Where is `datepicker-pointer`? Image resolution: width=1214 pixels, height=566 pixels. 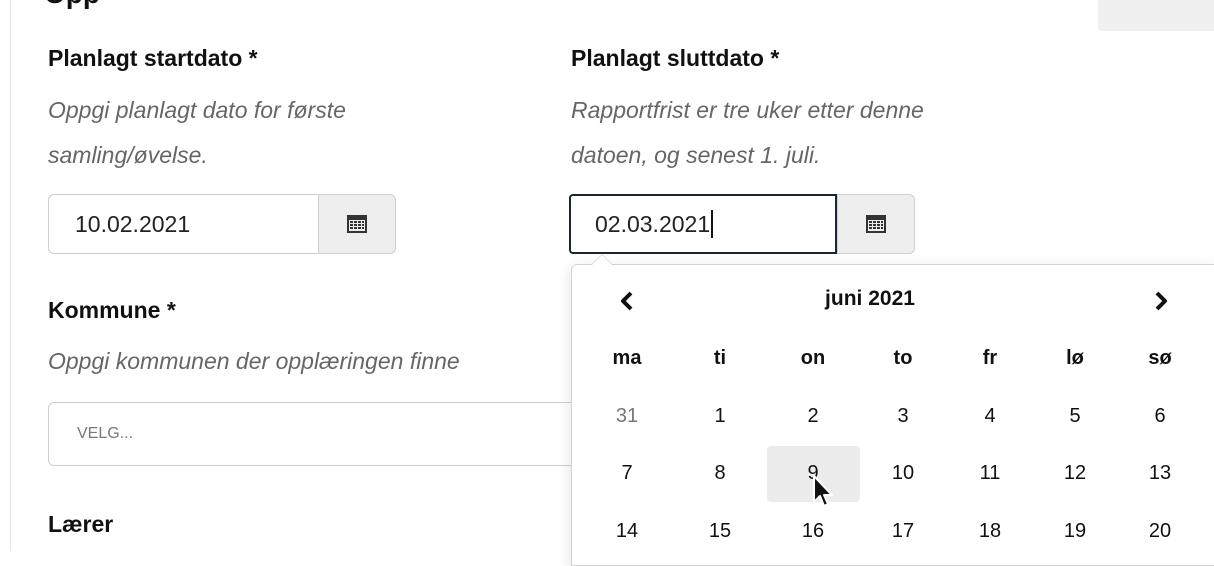
datepicker-pointer is located at coordinates (602, 260).